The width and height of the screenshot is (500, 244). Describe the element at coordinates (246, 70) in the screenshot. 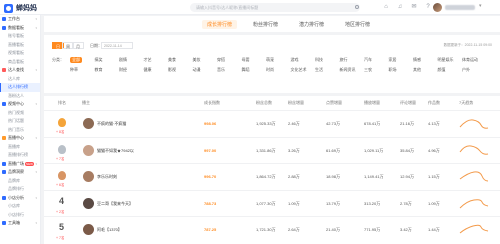

I see `category-option: 舞蹈` at that location.